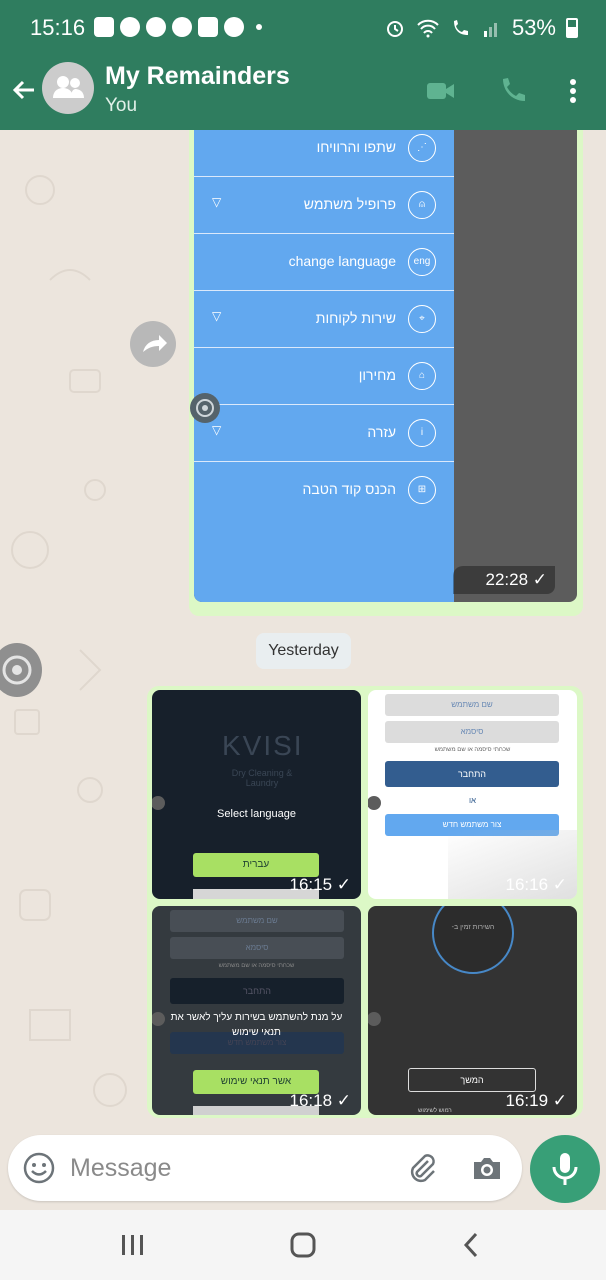 This screenshot has width=606, height=1280. I want to click on kvisi-logo: KVISI, so click(263, 745).